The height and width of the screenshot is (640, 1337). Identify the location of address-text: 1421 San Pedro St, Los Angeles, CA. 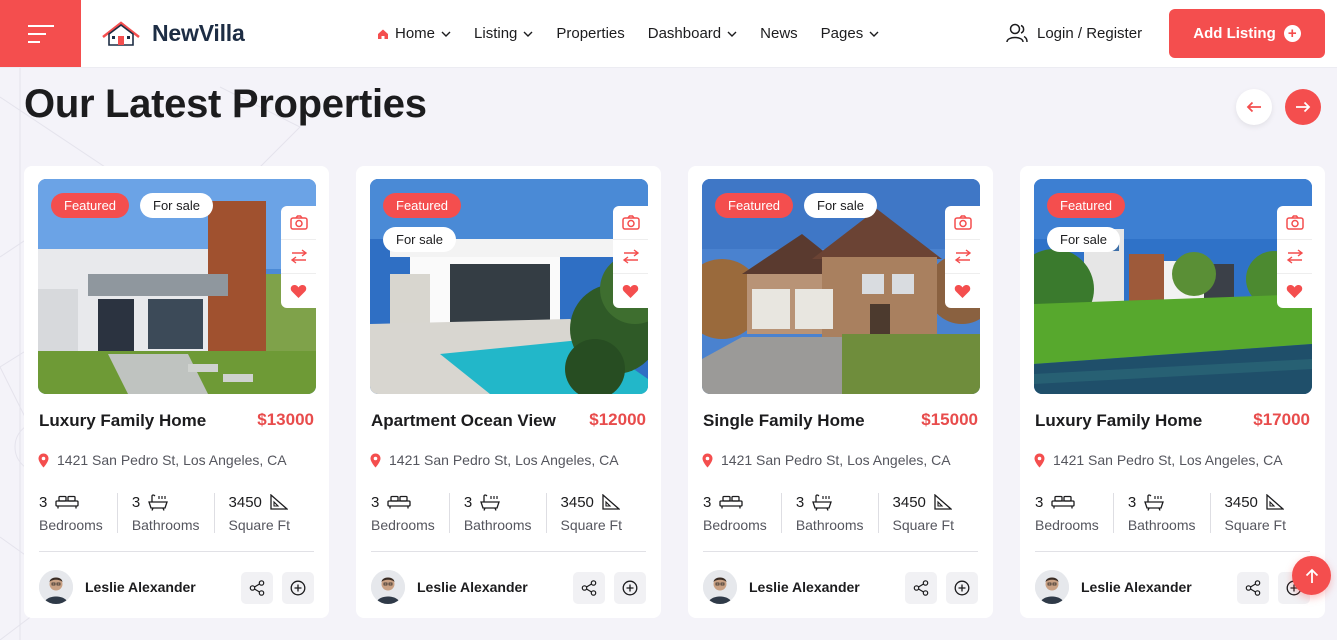
(1168, 460).